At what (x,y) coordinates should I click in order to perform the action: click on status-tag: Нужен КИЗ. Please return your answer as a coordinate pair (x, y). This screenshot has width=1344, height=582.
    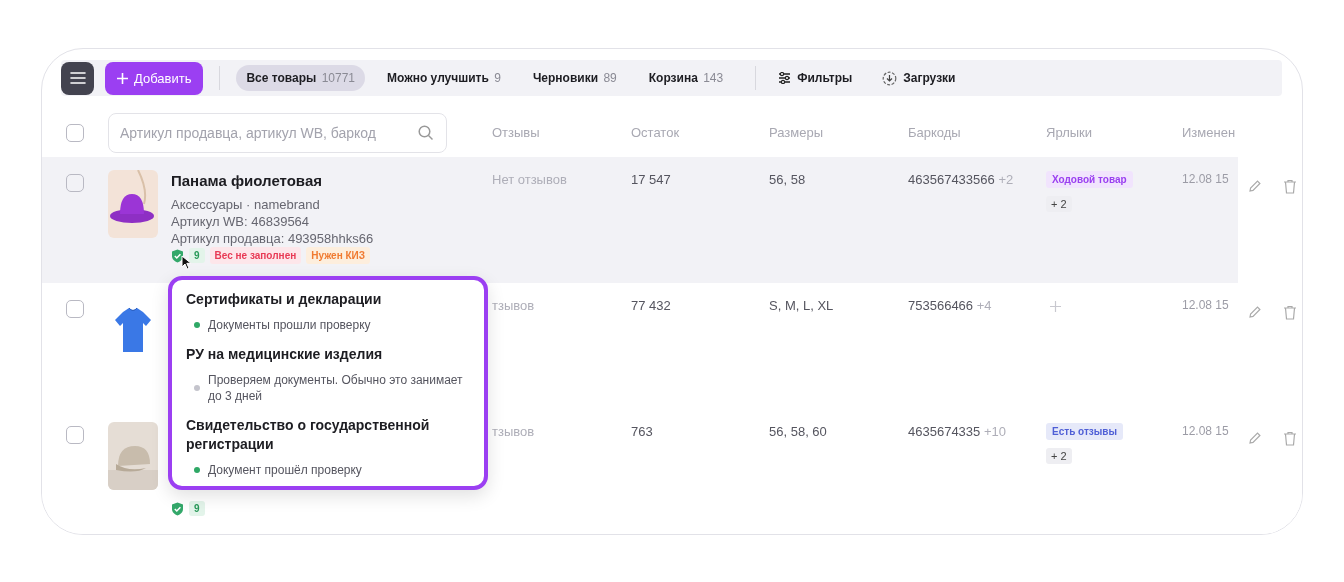
    Looking at the image, I should click on (338, 255).